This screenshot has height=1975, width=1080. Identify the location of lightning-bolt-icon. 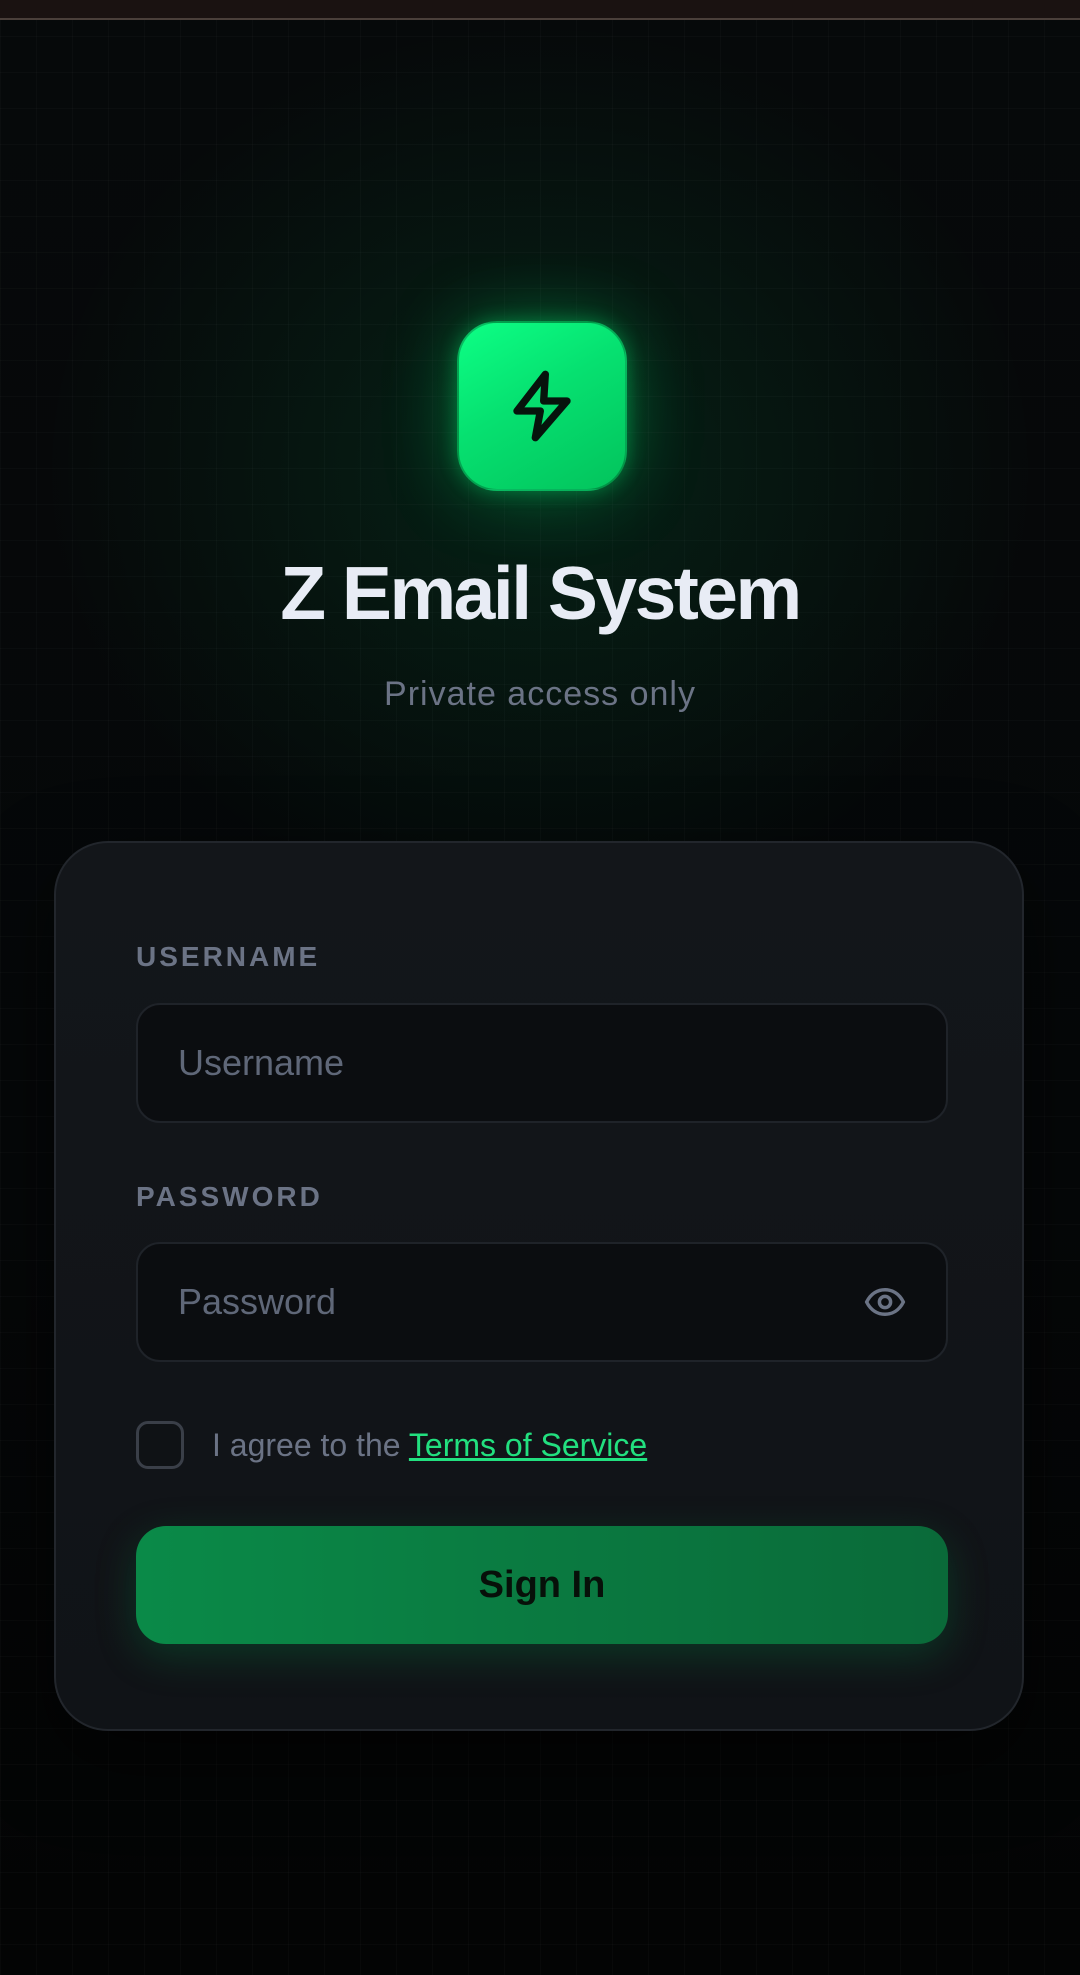
(542, 406).